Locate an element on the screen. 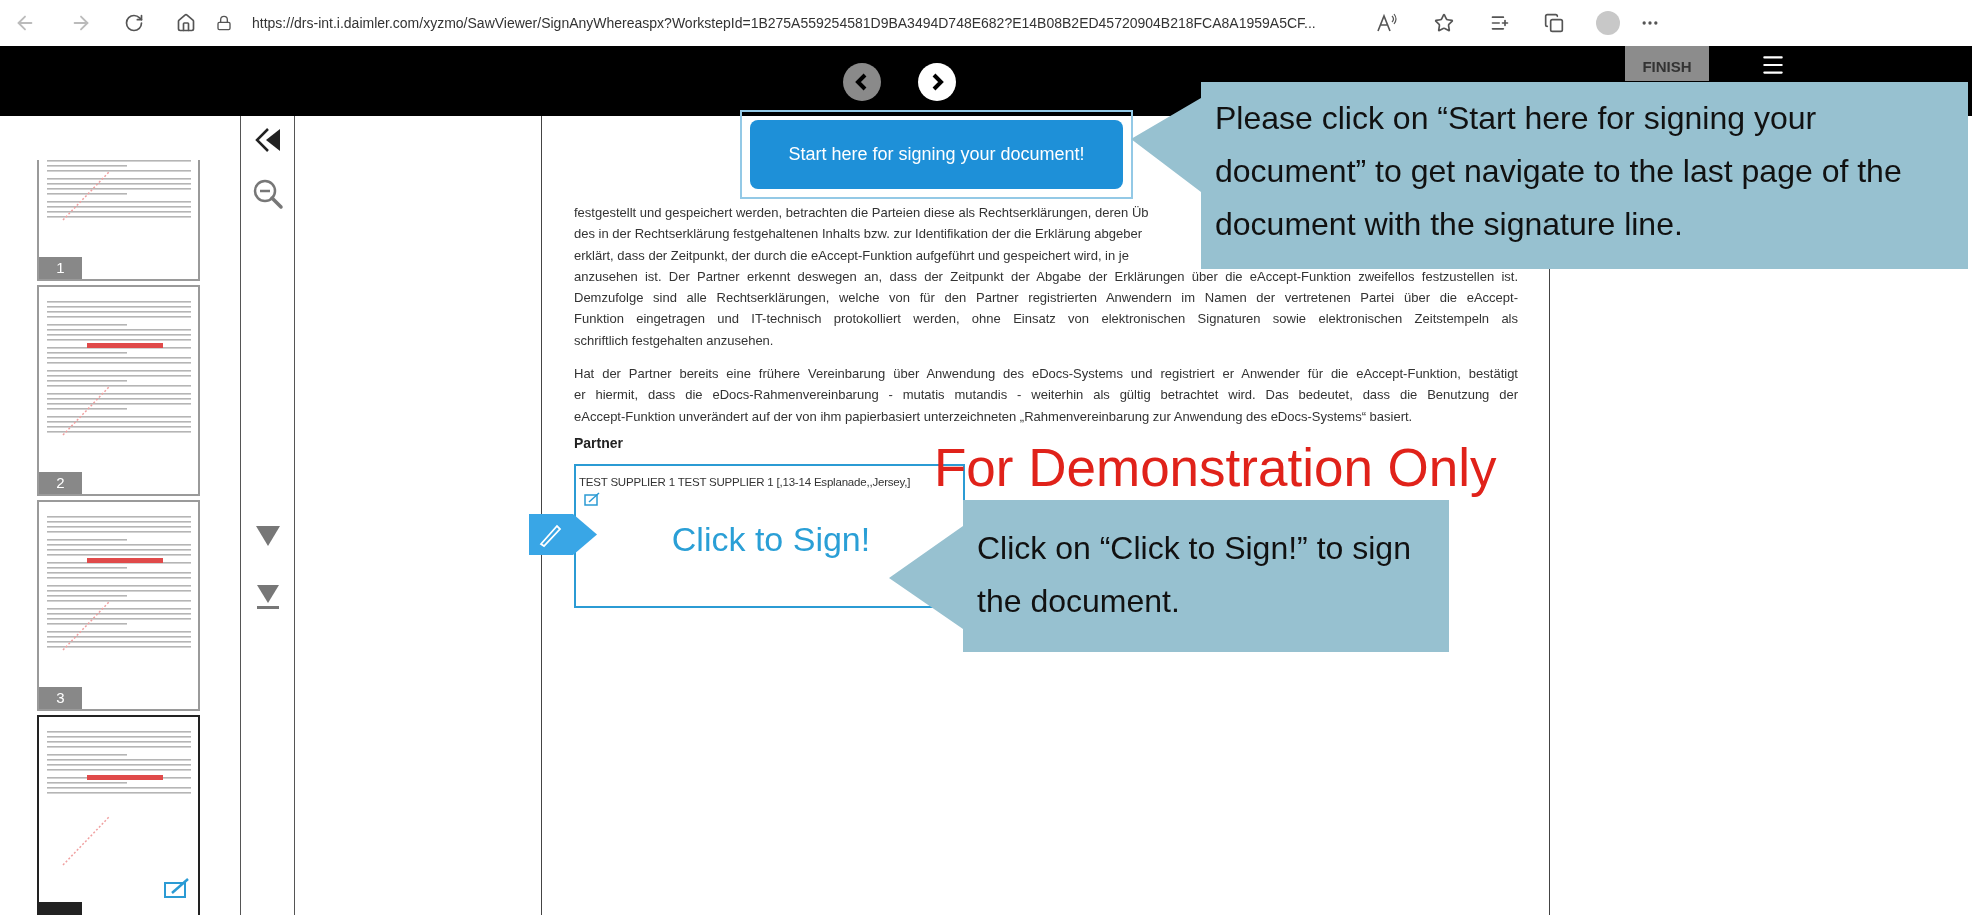 The image size is (1972, 915). document-text-line: des in der Rechtserklärung festgehaltenen Inhalts bzw. zur Identifikation der die Erklärung abgeber is located at coordinates (858, 234).